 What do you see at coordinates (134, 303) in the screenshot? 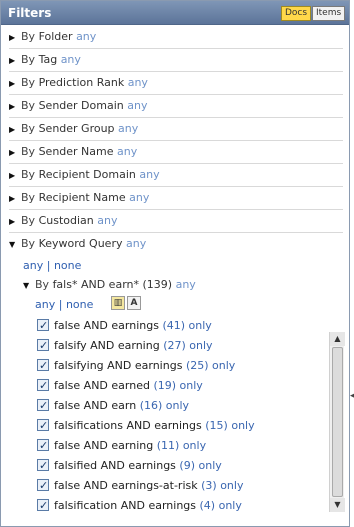
I see `term-font-icon: A` at bounding box center [134, 303].